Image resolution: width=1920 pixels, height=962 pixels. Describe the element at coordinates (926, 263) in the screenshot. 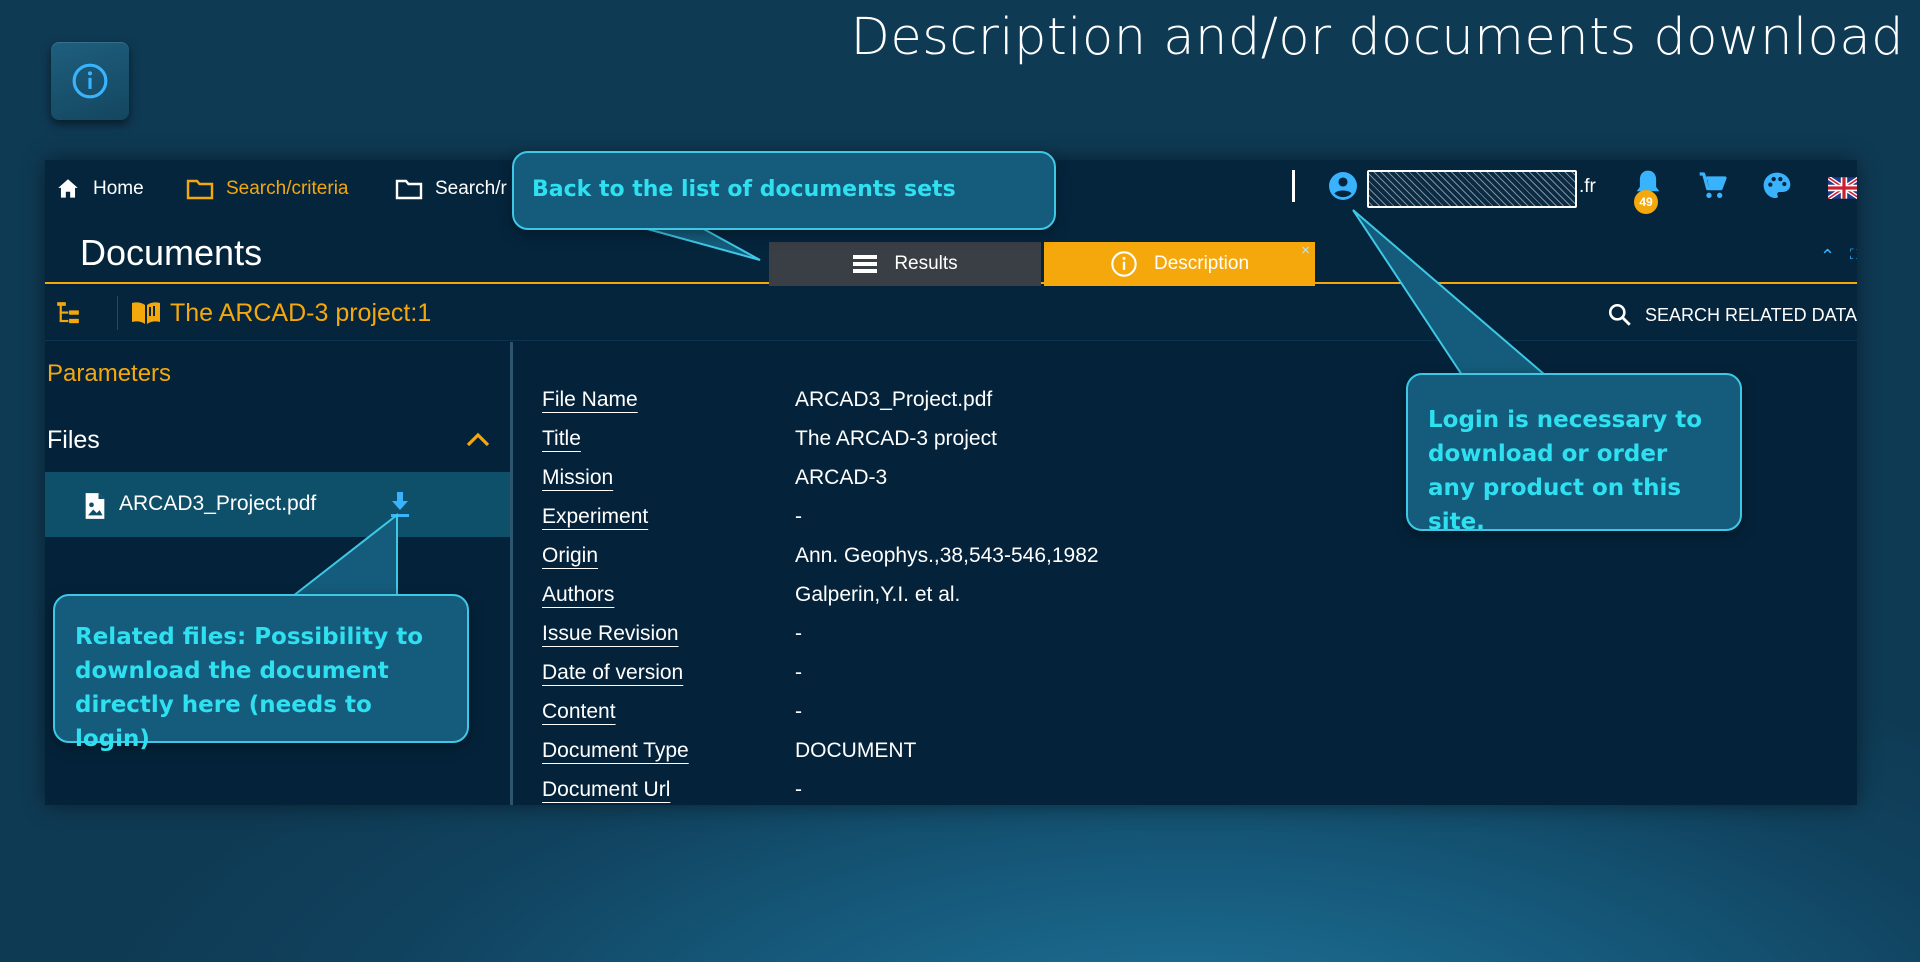

I see `tab-results-label: Results` at that location.